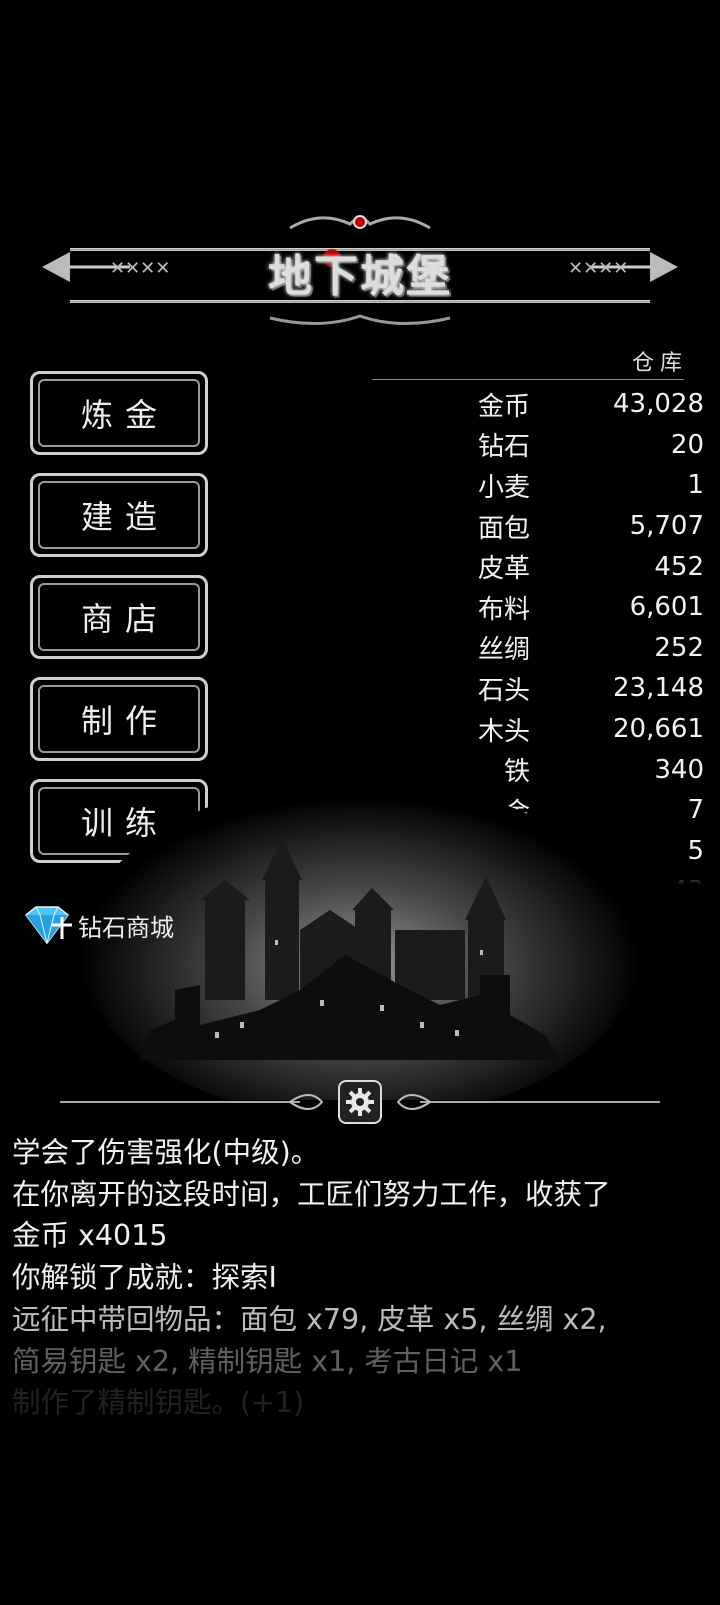  What do you see at coordinates (538, 607) in the screenshot?
I see `warehouse-row: 布料 6,601` at bounding box center [538, 607].